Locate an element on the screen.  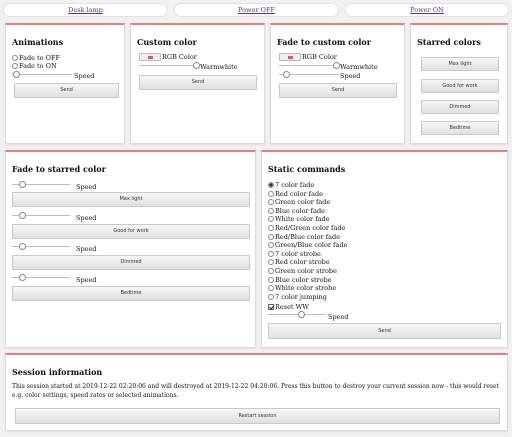
static-command-option: White color strobe is located at coordinates (302, 288).